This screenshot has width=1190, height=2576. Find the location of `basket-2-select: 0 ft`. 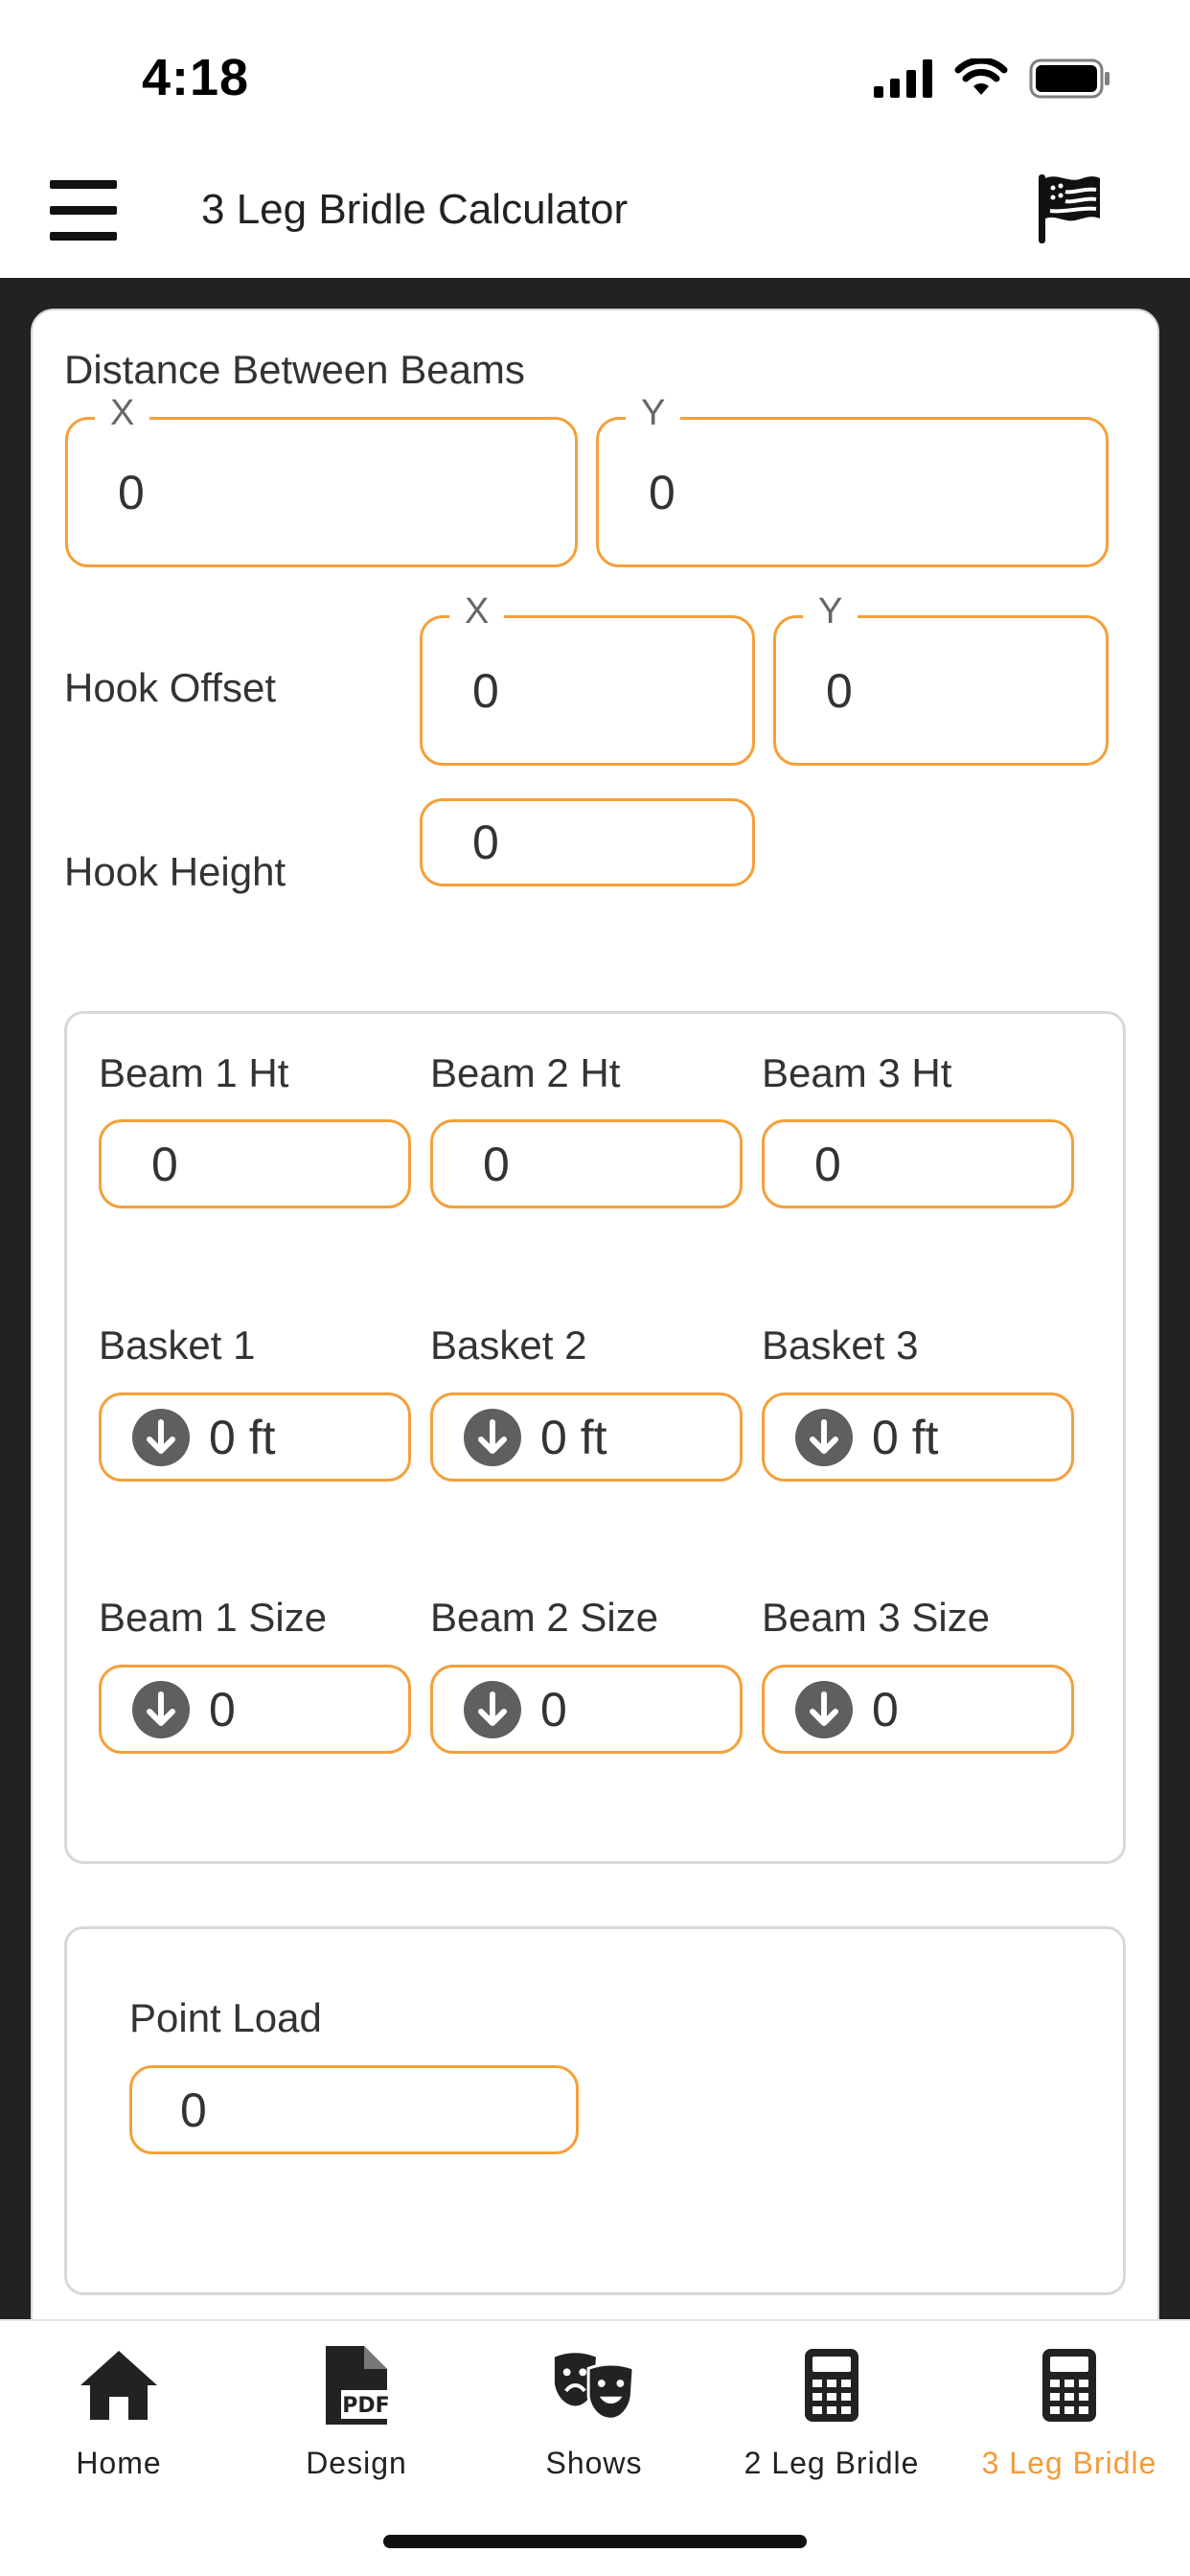

basket-2-select: 0 ft is located at coordinates (587, 1437).